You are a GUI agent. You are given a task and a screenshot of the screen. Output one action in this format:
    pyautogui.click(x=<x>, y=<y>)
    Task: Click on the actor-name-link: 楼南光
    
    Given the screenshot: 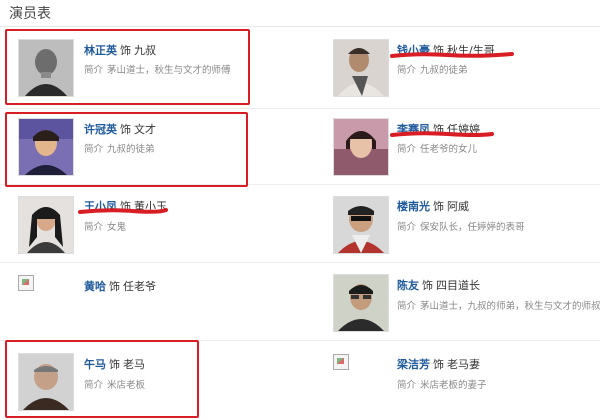 What is the action you would take?
    pyautogui.click(x=413, y=206)
    